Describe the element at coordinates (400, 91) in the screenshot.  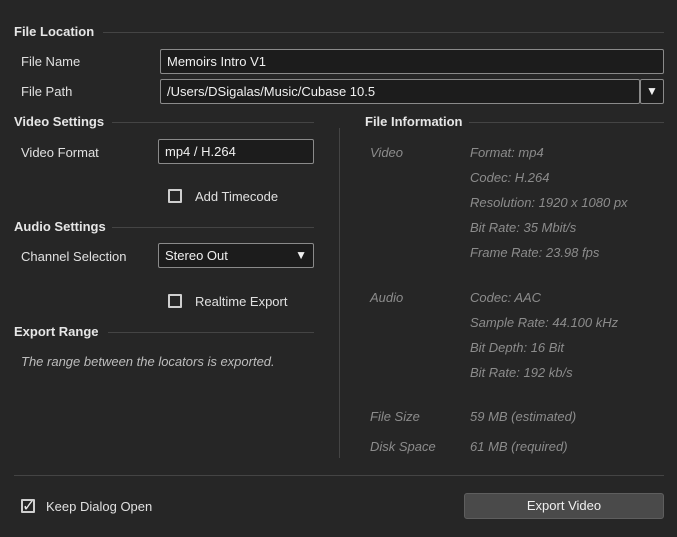
I see `file-path-input: /Users/DSigalas/Music/Cubase 10.5` at that location.